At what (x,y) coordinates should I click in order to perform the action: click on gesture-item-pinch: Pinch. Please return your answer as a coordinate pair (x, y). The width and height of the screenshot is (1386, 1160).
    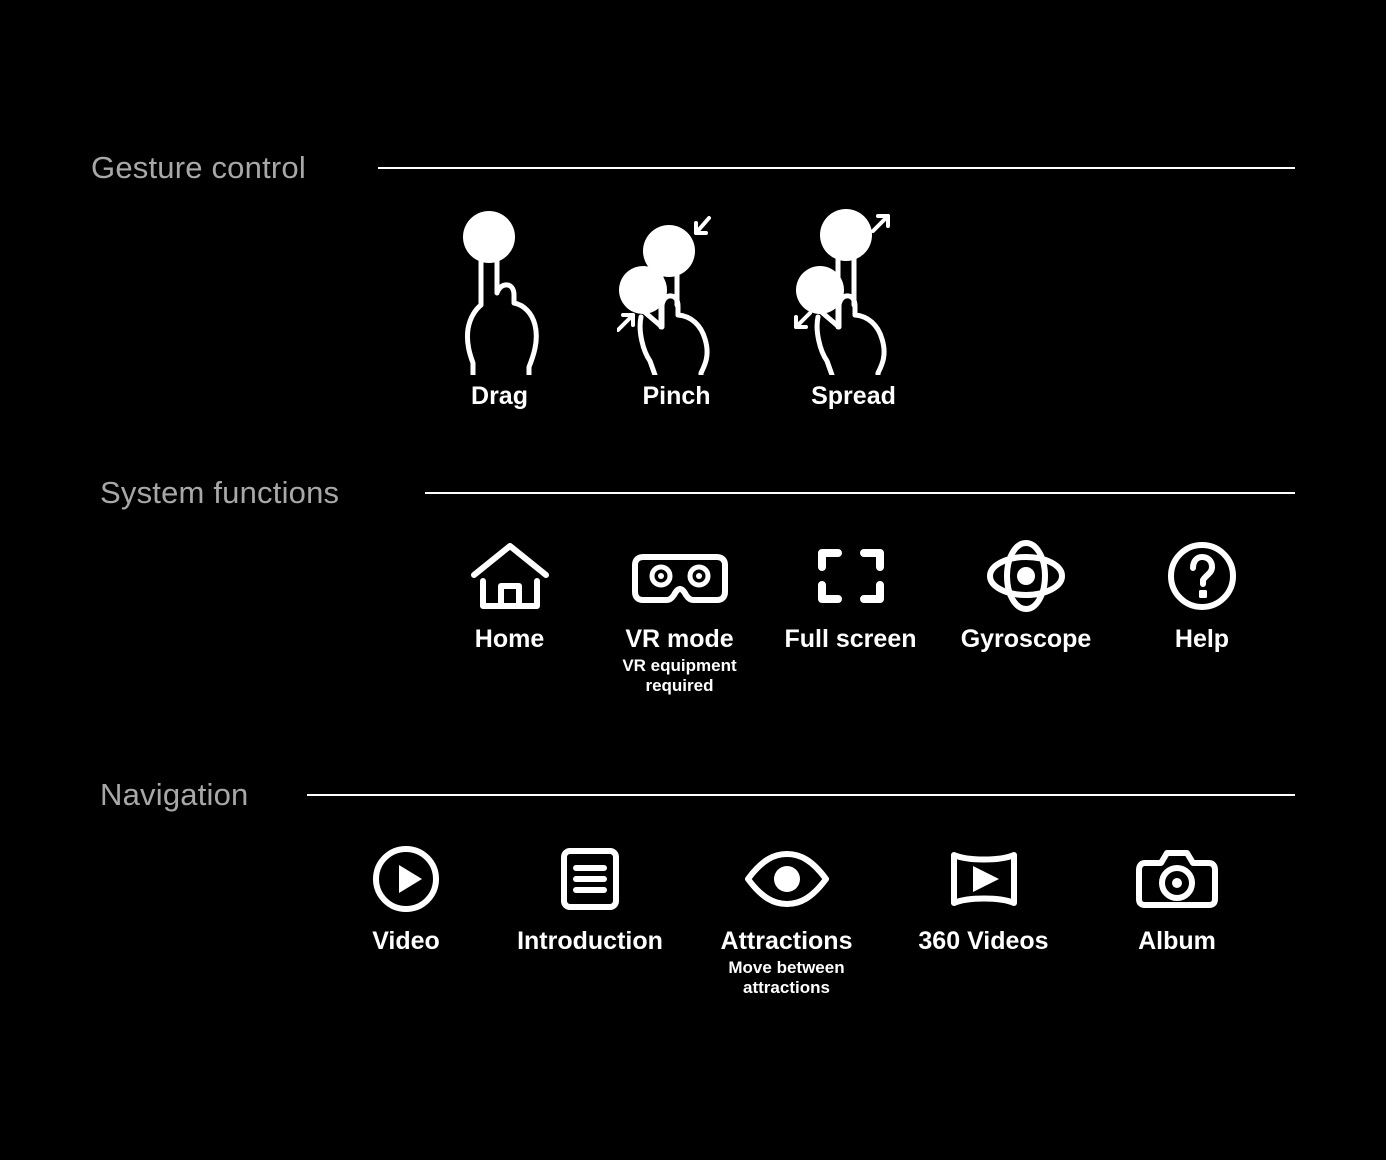
    Looking at the image, I should click on (676, 307).